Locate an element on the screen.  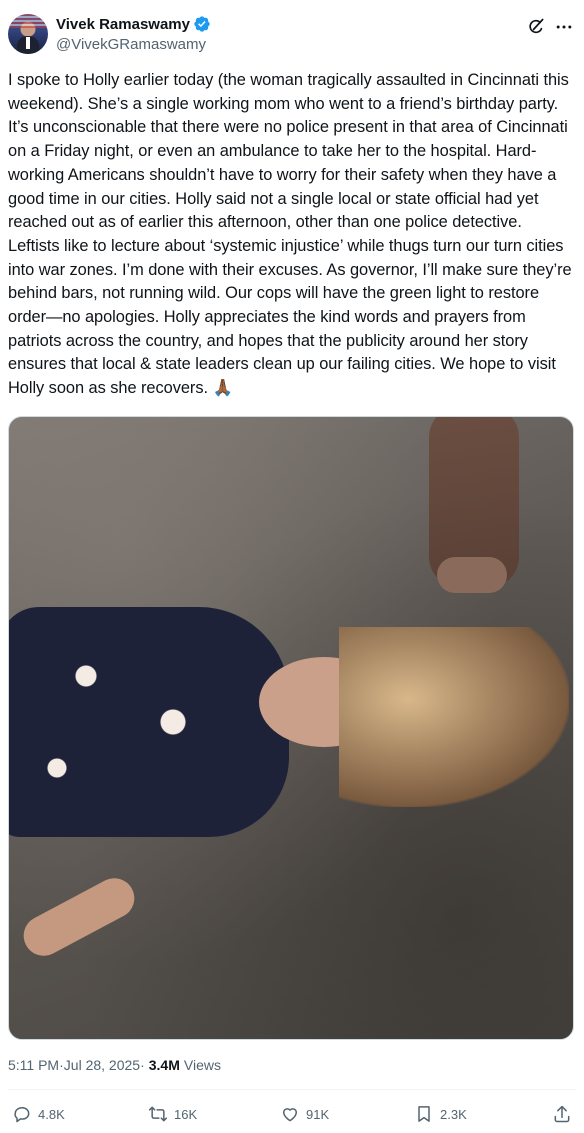
avatar-tie is located at coordinates (28, 43).